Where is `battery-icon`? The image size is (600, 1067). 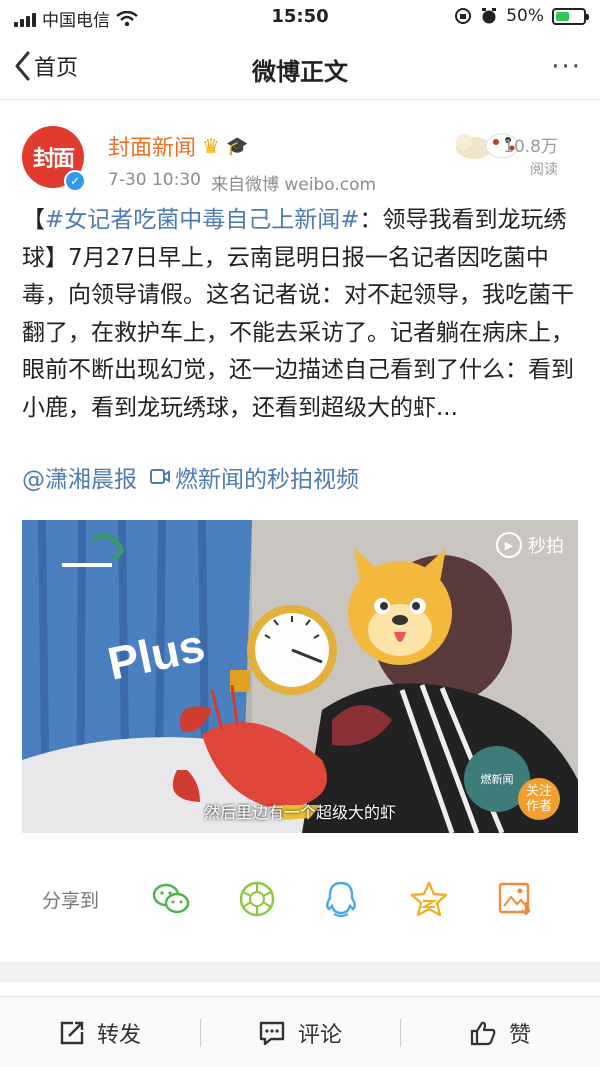
battery-icon is located at coordinates (570, 16).